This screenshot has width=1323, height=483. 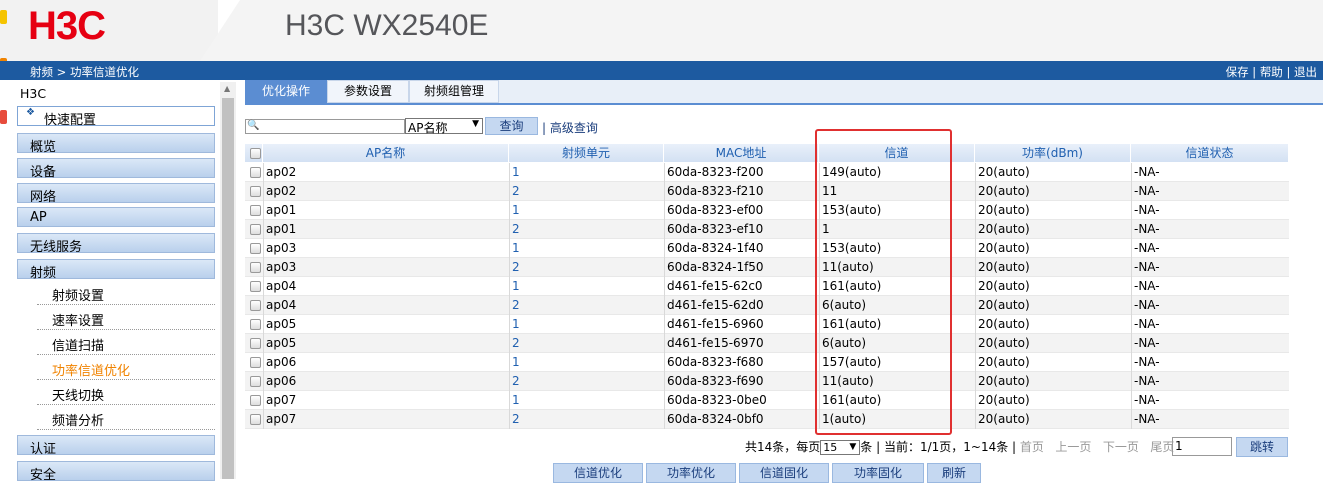 I want to click on jump-button: 跳转, so click(x=1262, y=447).